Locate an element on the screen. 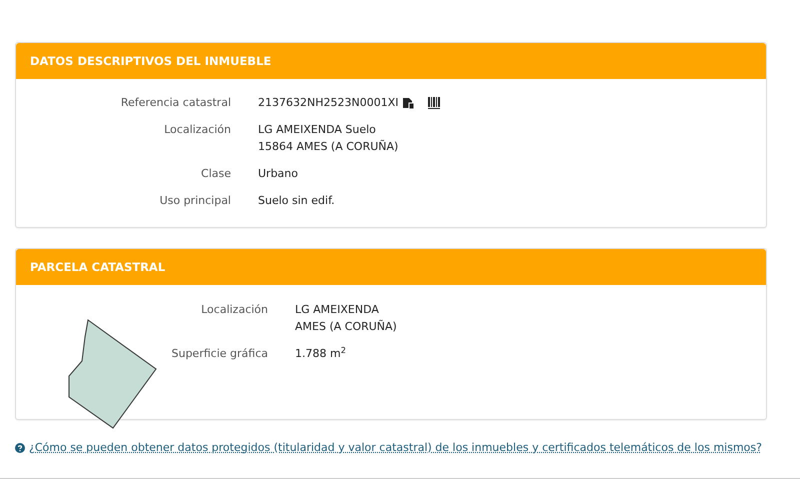 This screenshot has height=479, width=800. panel-header: DATOS DESCRIPTIVOS DEL INMUEBLE is located at coordinates (391, 61).